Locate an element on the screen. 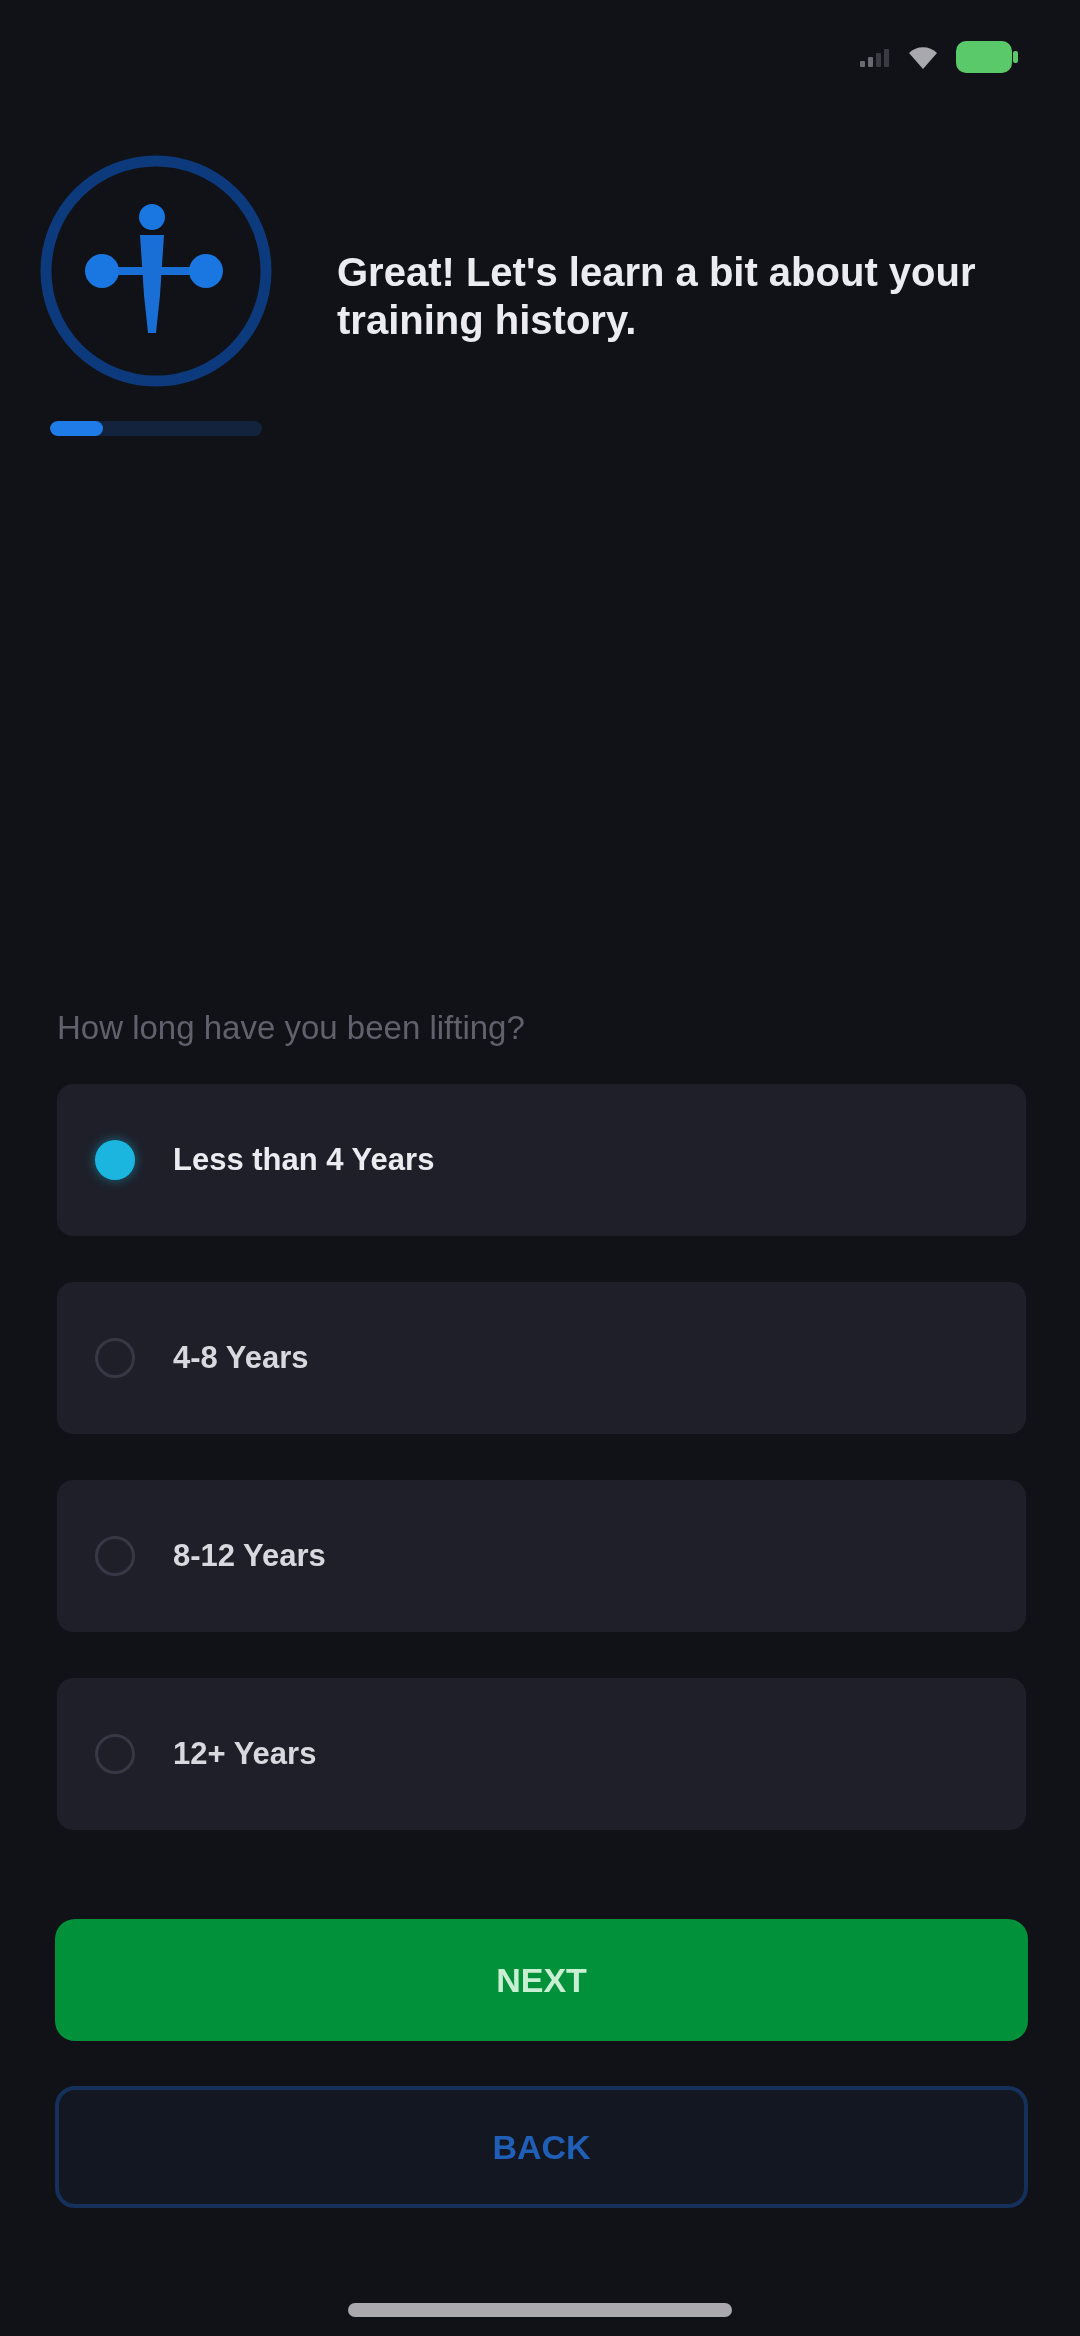 The width and height of the screenshot is (1080, 2336). answer-option: 8-12 Years is located at coordinates (541, 1556).